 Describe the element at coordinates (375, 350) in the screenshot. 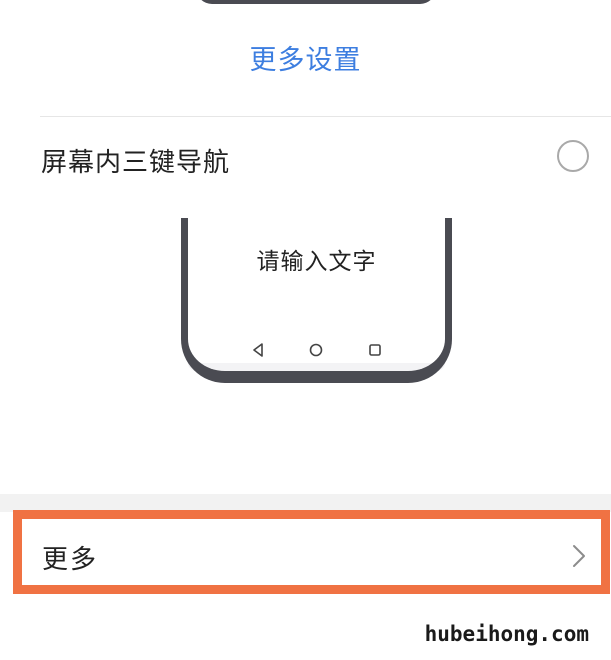

I see `recents-icon` at that location.